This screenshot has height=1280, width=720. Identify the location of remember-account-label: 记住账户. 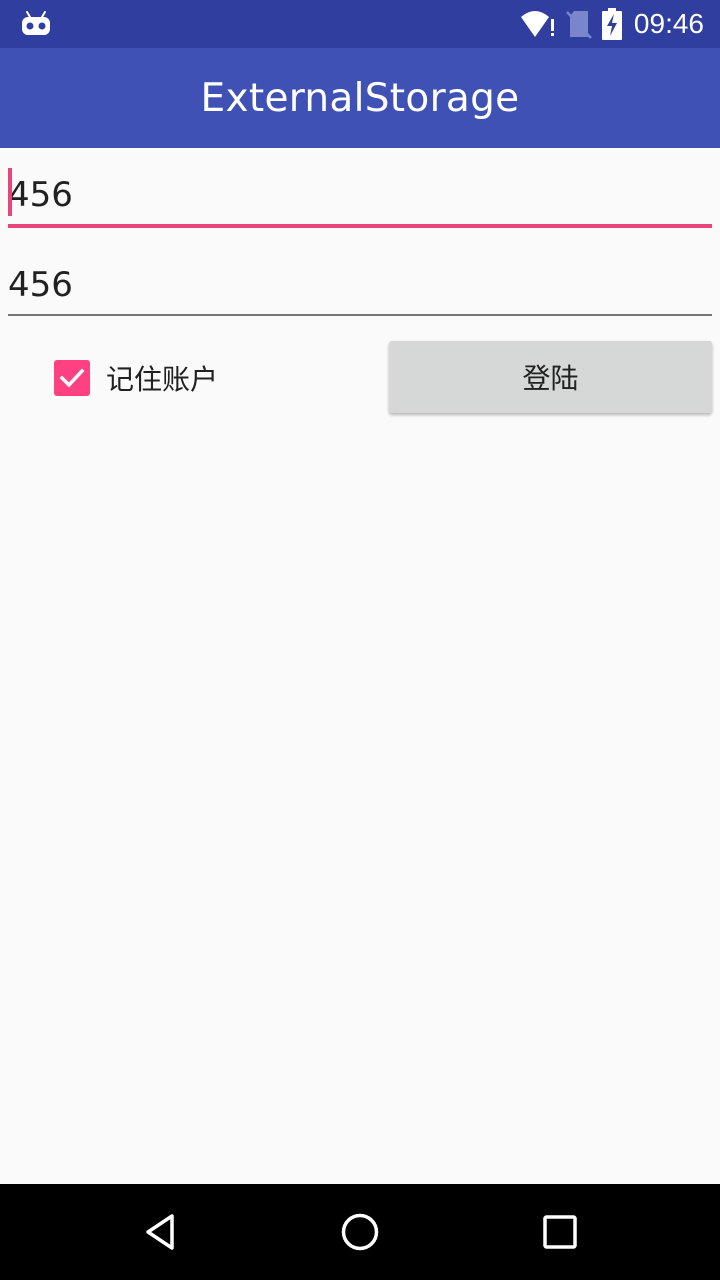
(162, 379).